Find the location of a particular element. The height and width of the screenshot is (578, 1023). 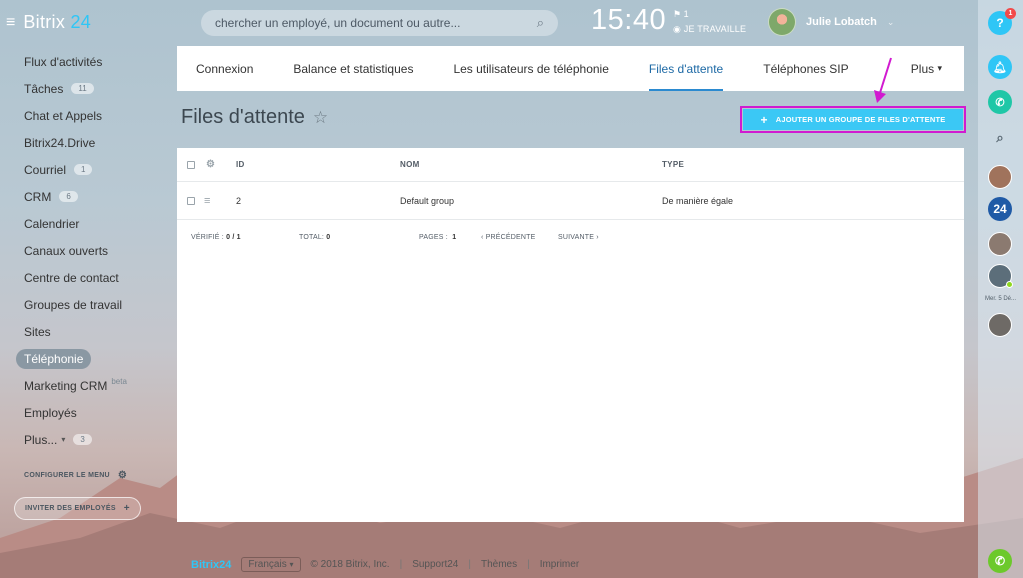

footer-brand: Bitrix24 is located at coordinates (211, 565).